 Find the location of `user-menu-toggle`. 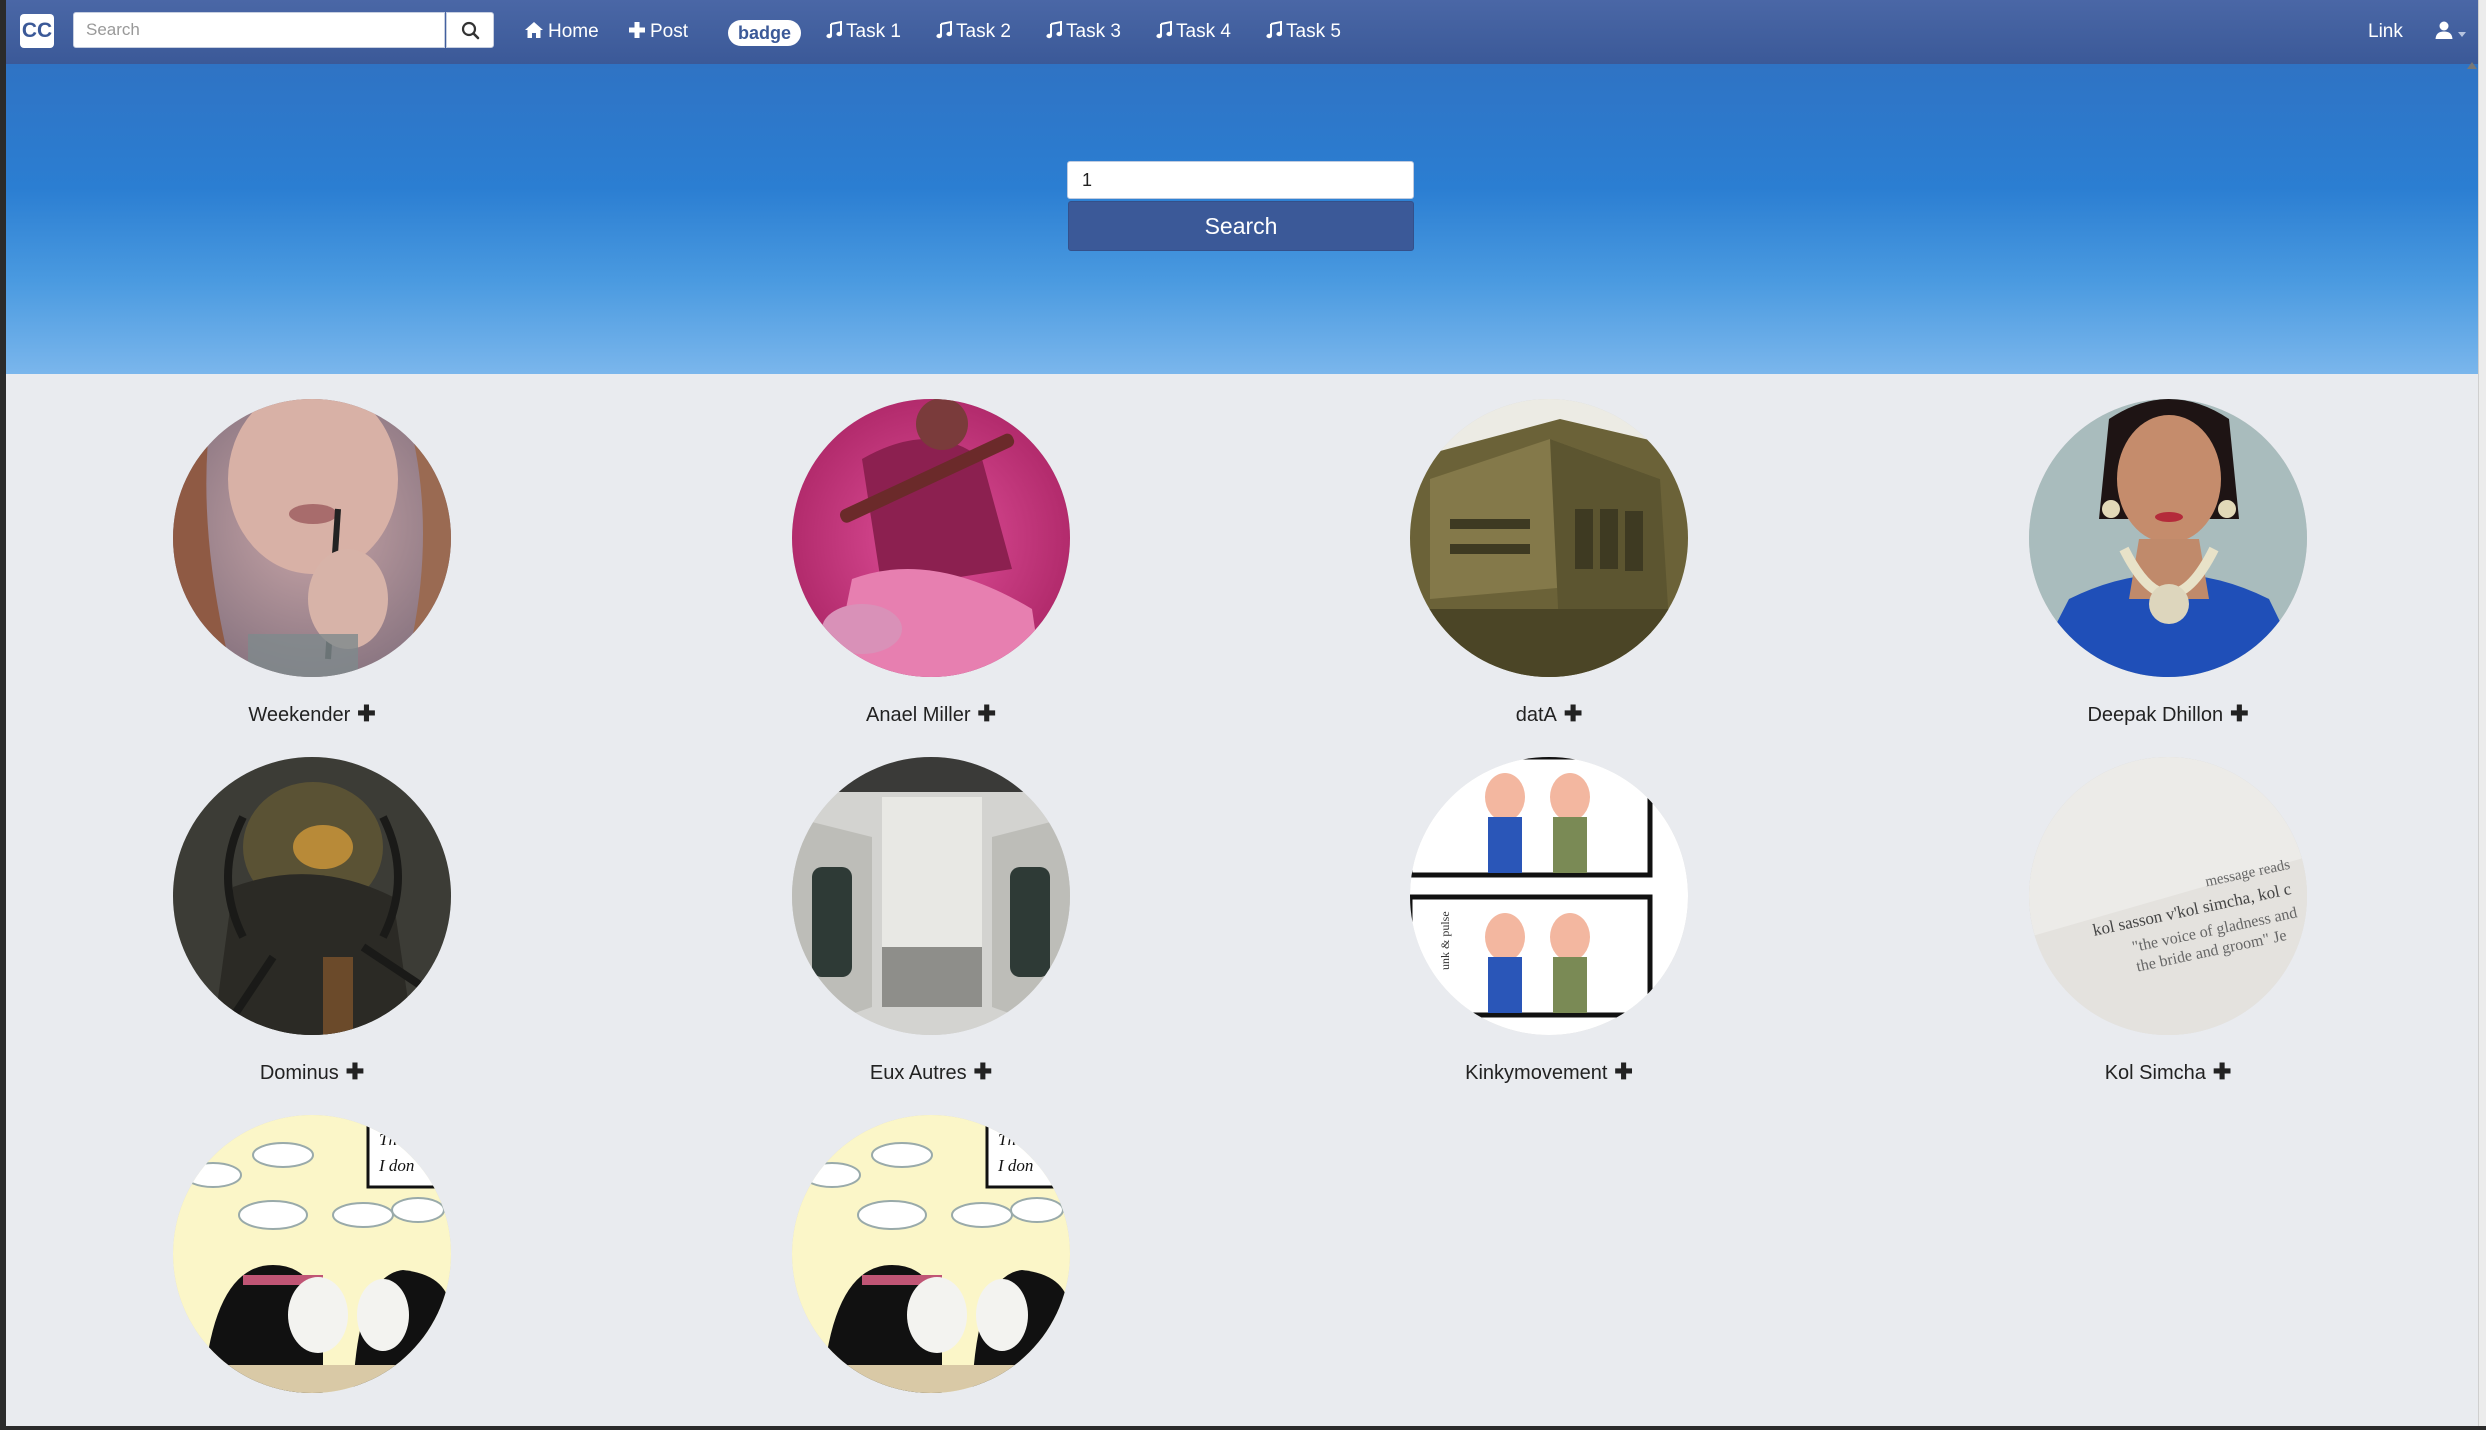

user-menu-toggle is located at coordinates (2451, 33).